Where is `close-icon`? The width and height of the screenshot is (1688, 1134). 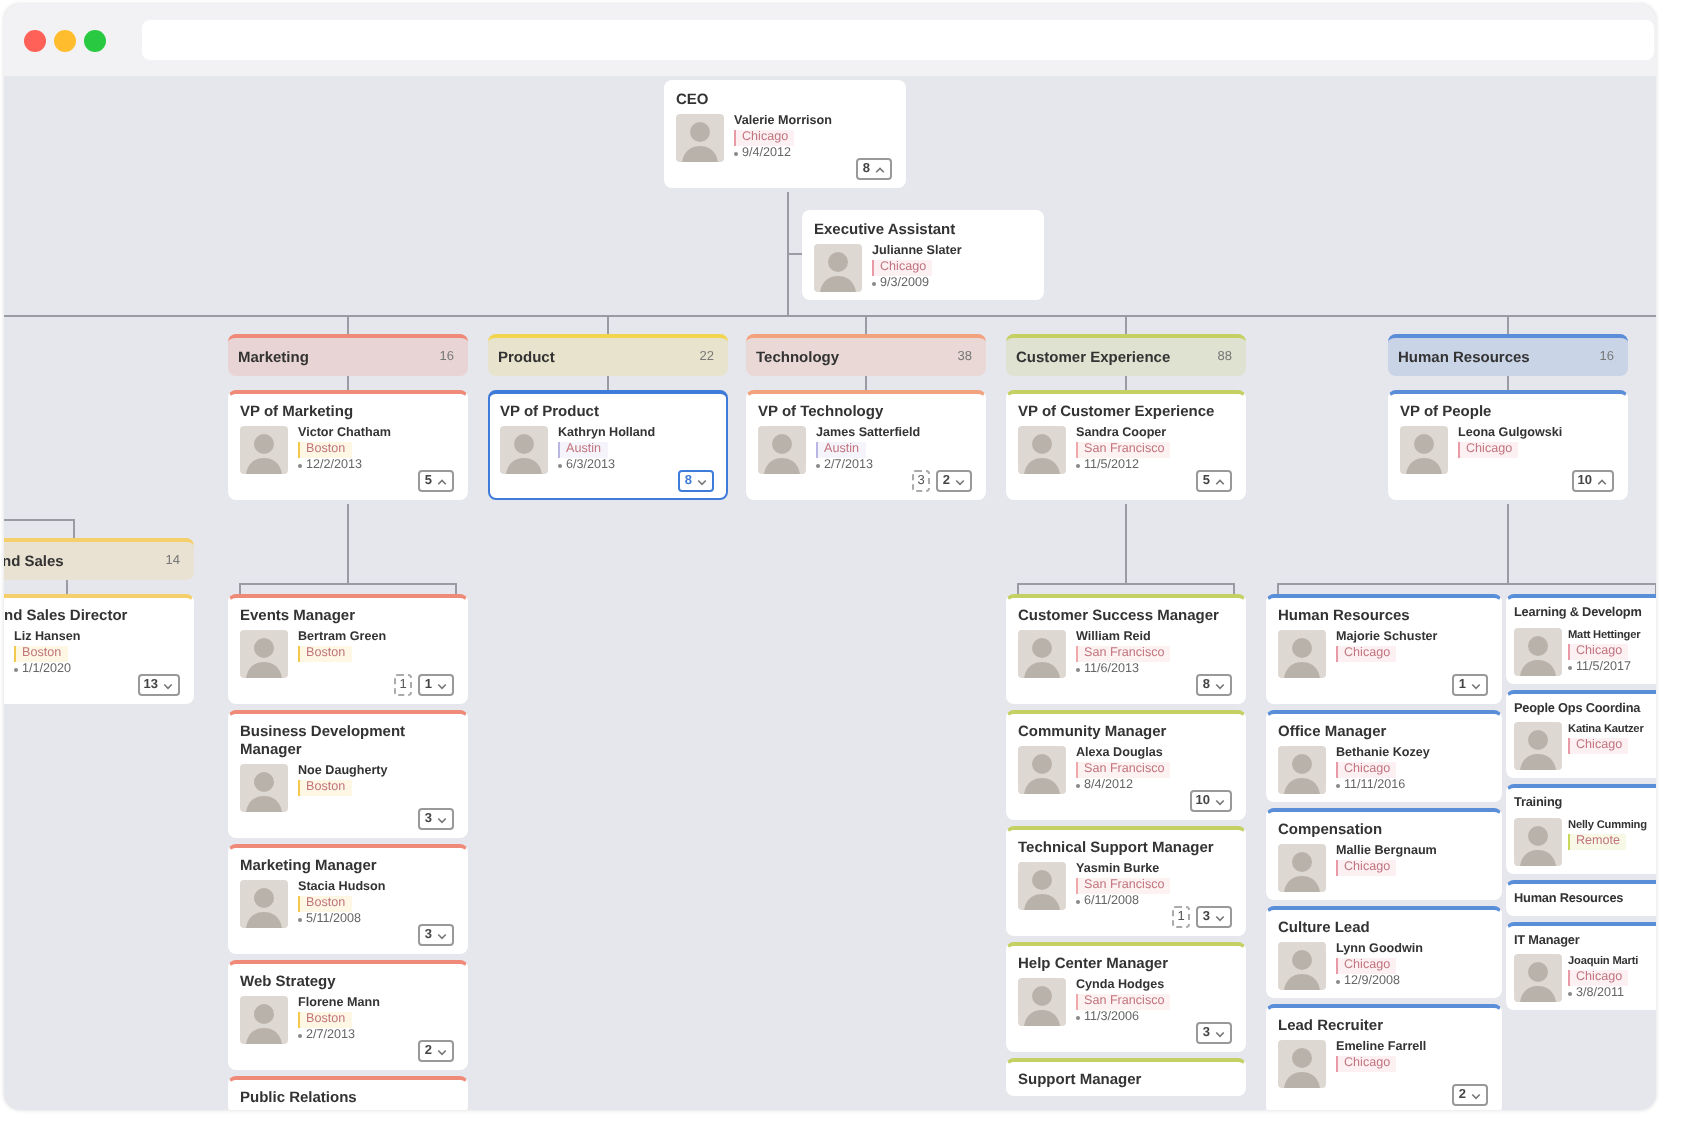 close-icon is located at coordinates (35, 40).